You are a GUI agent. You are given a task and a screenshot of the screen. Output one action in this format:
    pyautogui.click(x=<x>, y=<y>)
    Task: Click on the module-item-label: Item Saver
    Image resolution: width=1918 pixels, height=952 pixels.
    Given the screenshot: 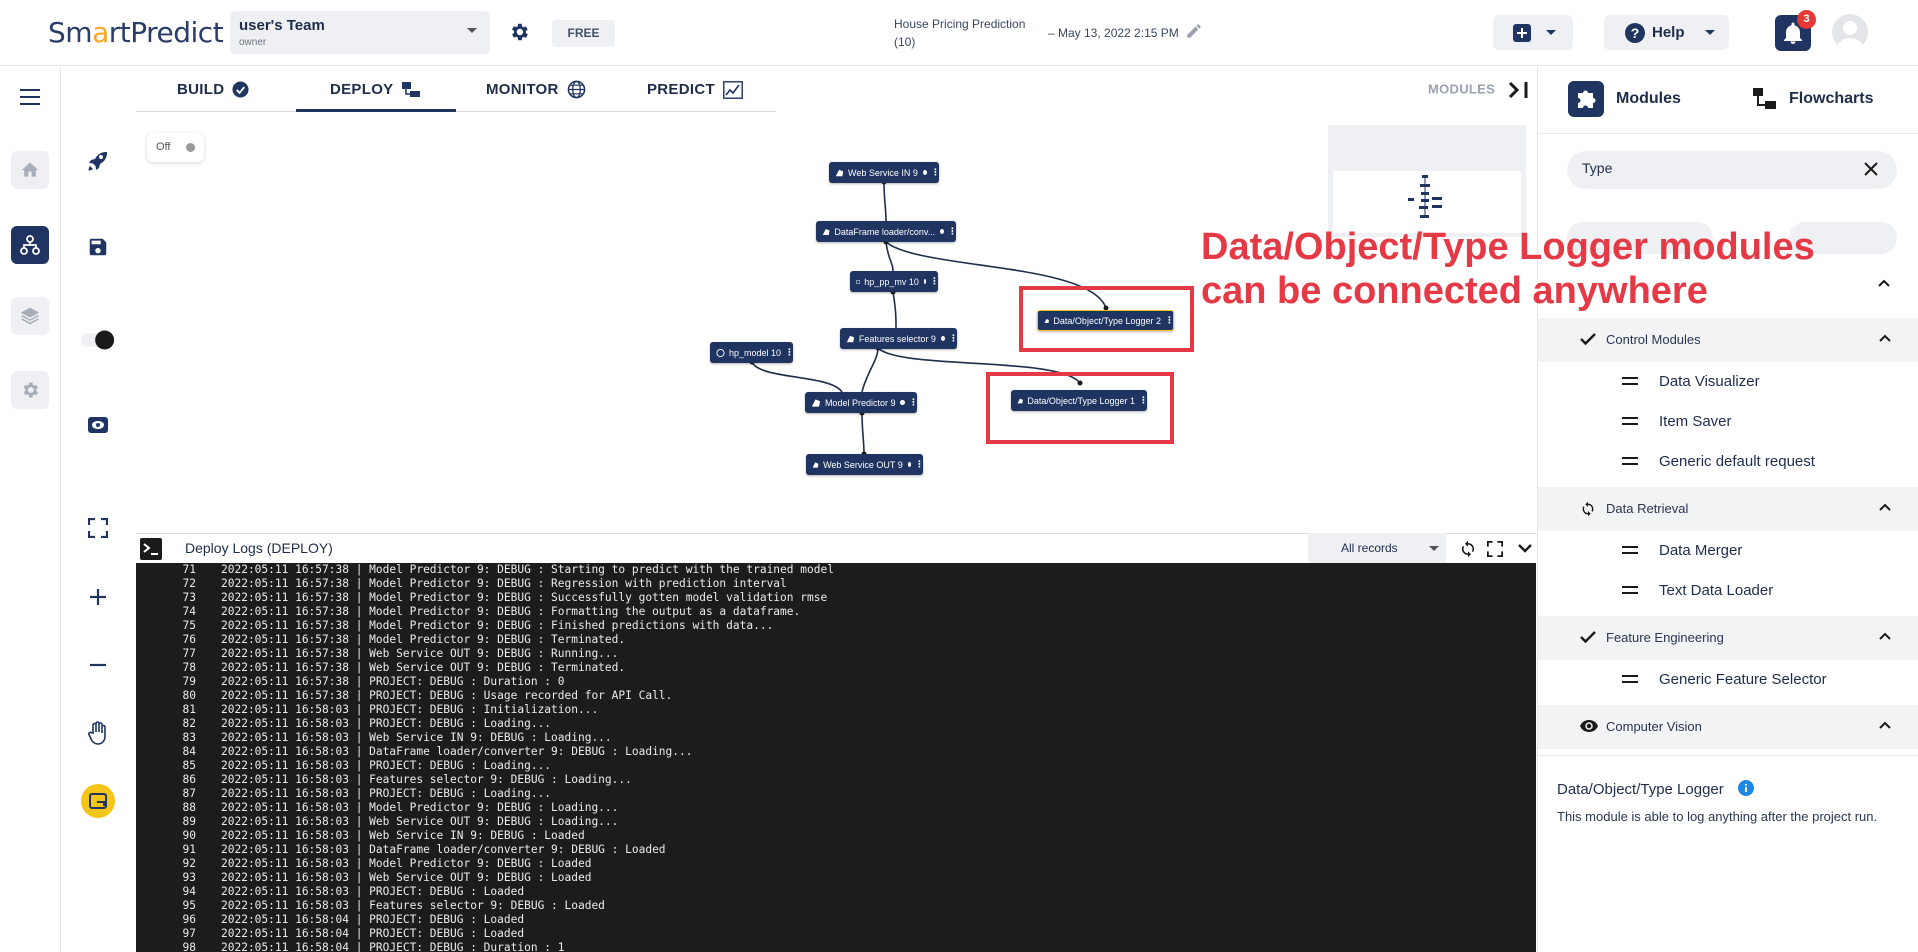 What is the action you would take?
    pyautogui.click(x=1695, y=421)
    